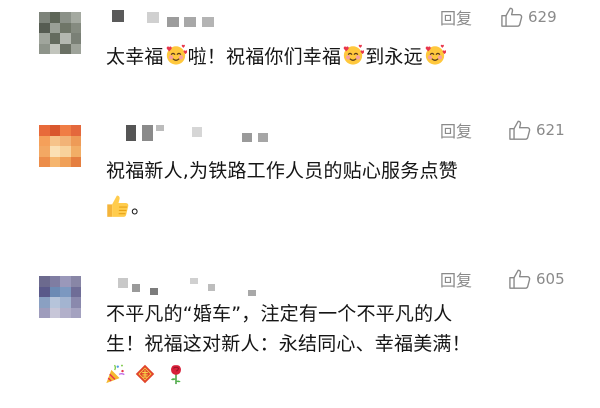 The height and width of the screenshot is (408, 600). What do you see at coordinates (264, 57) in the screenshot?
I see `comment-text-segment: 啦！祝福你们幸福` at bounding box center [264, 57].